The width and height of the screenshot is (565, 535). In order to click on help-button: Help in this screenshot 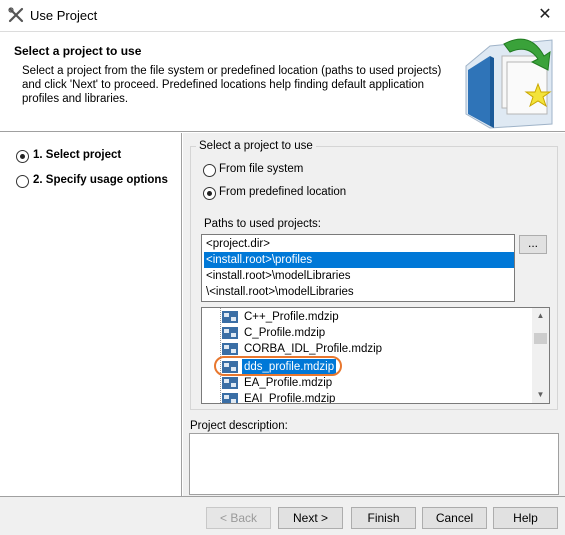, I will do `click(525, 518)`.